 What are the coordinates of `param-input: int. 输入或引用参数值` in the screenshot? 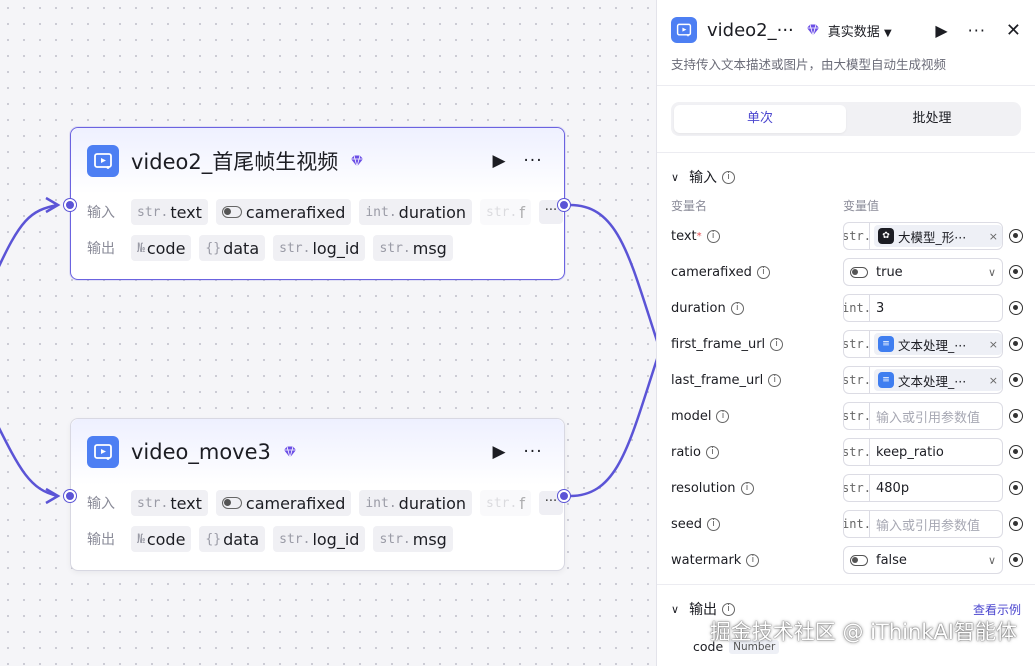 It's located at (923, 524).